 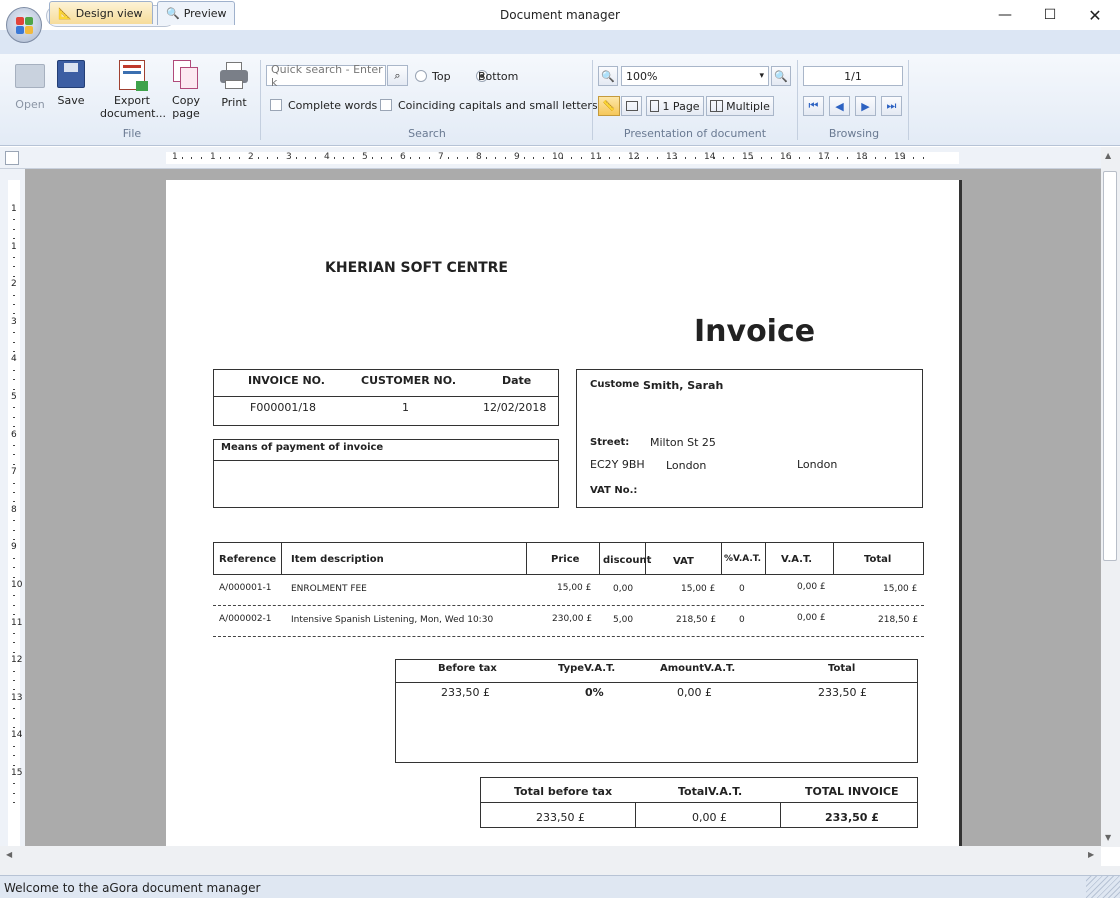 I want to click on ruler-tick-label: 1, so click(x=213, y=157).